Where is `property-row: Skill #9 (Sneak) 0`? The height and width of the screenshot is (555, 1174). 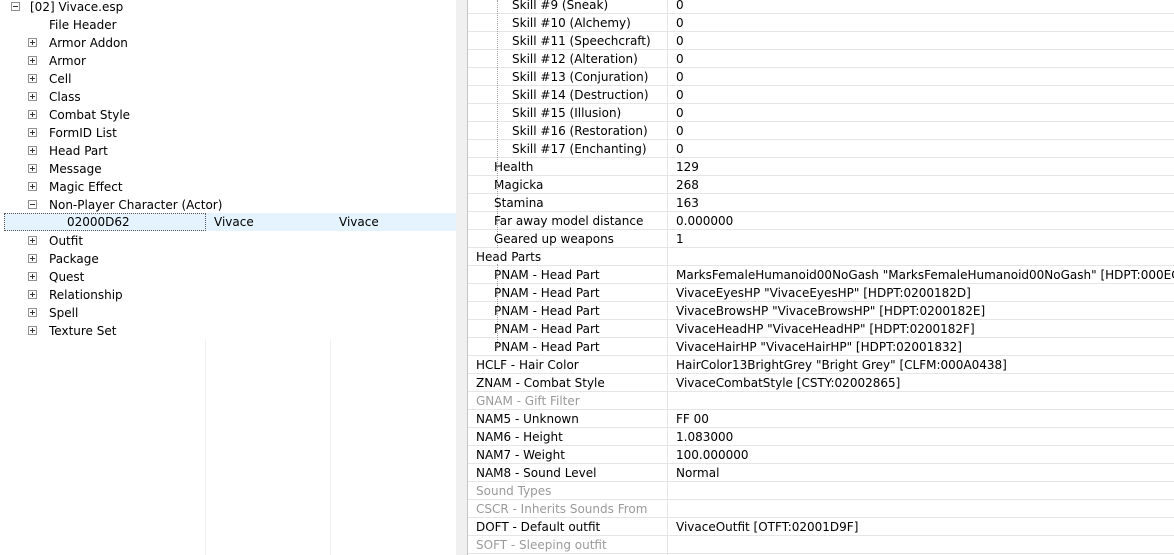 property-row: Skill #9 (Sneak) 0 is located at coordinates (821, 7).